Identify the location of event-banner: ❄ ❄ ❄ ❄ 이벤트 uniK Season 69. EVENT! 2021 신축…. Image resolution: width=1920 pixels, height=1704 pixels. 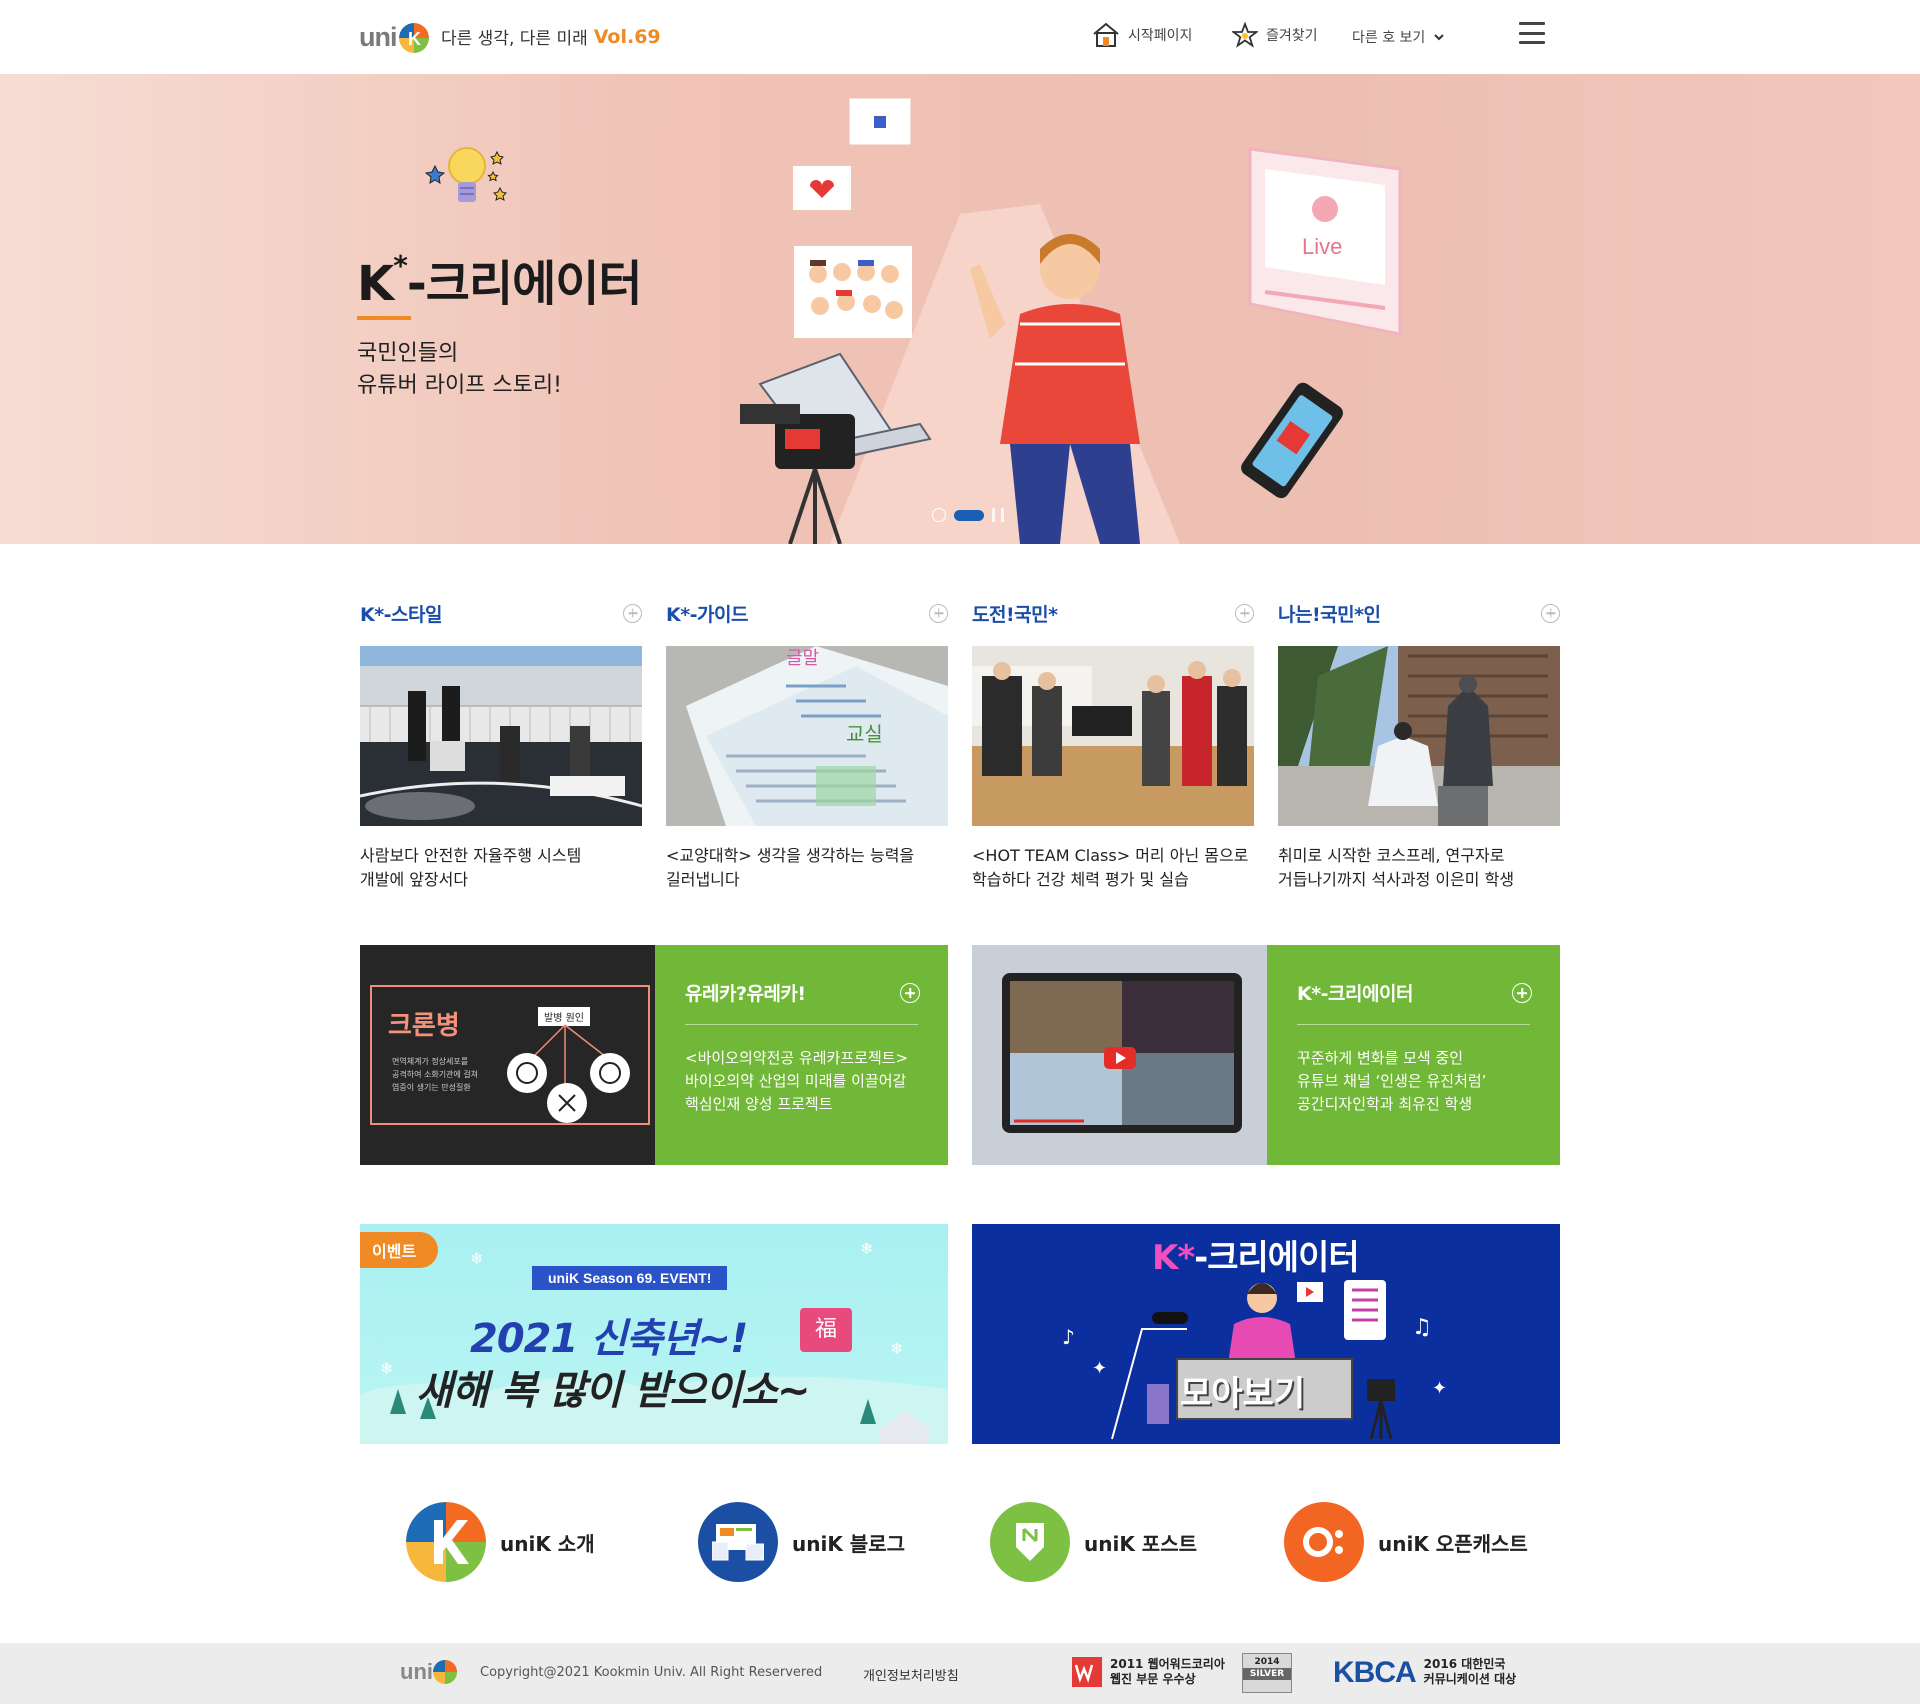
(654, 1334).